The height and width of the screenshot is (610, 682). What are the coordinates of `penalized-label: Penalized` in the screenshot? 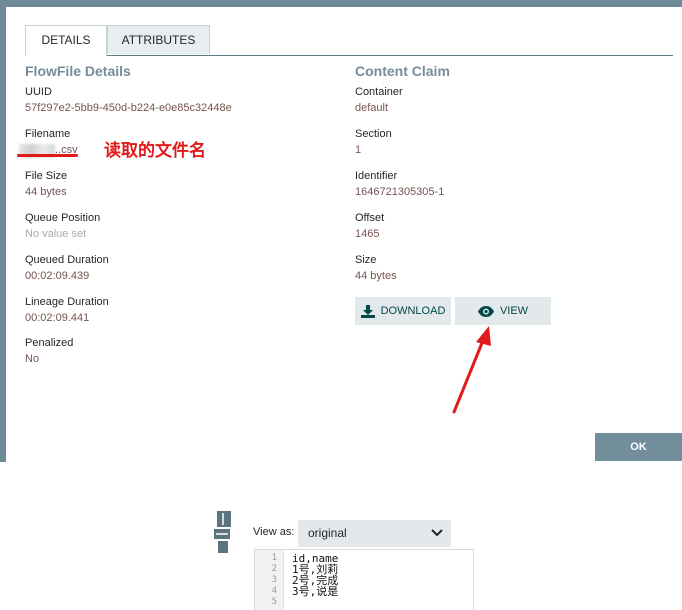 It's located at (49, 343).